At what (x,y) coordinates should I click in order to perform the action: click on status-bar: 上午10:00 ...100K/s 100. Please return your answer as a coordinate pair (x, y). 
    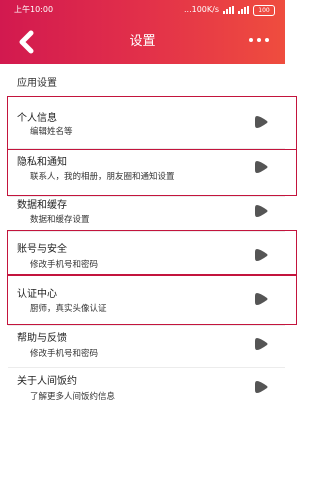
    Looking at the image, I should click on (142, 10).